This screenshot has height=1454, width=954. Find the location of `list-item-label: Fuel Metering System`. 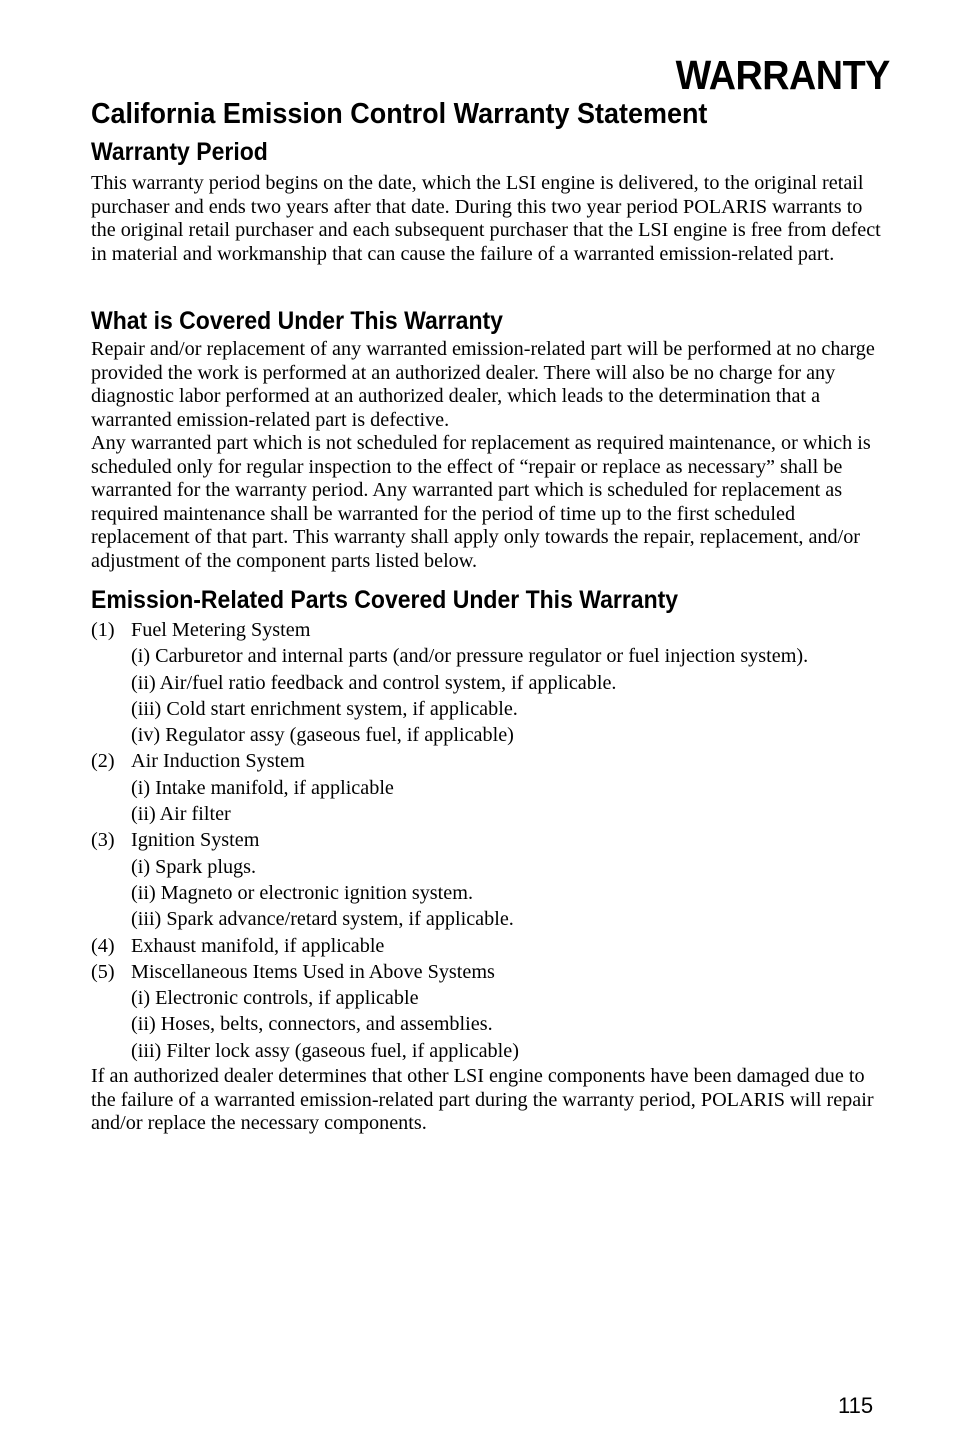

list-item-label: Fuel Metering System is located at coordinates (221, 630).